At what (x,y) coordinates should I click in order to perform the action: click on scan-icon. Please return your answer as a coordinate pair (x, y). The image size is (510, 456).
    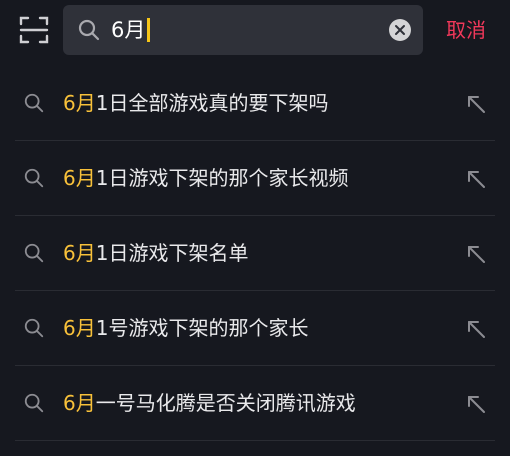
    Looking at the image, I should click on (34, 30).